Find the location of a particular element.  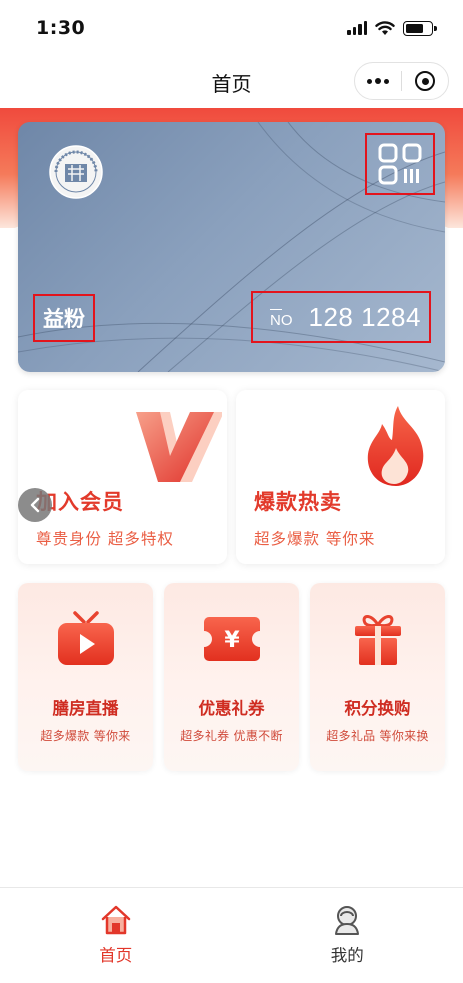

carousel-prev-button is located at coordinates (35, 505).